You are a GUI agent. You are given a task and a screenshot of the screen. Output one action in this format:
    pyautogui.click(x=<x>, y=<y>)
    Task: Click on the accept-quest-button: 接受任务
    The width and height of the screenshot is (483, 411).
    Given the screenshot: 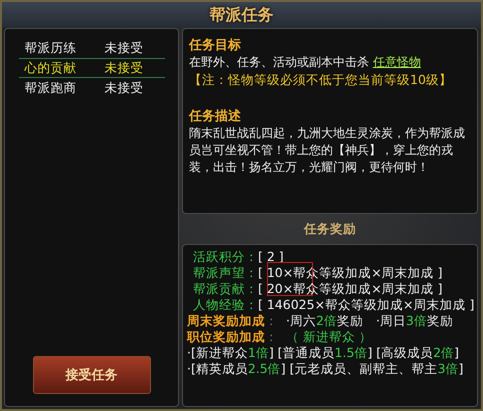 What is the action you would take?
    pyautogui.click(x=91, y=375)
    